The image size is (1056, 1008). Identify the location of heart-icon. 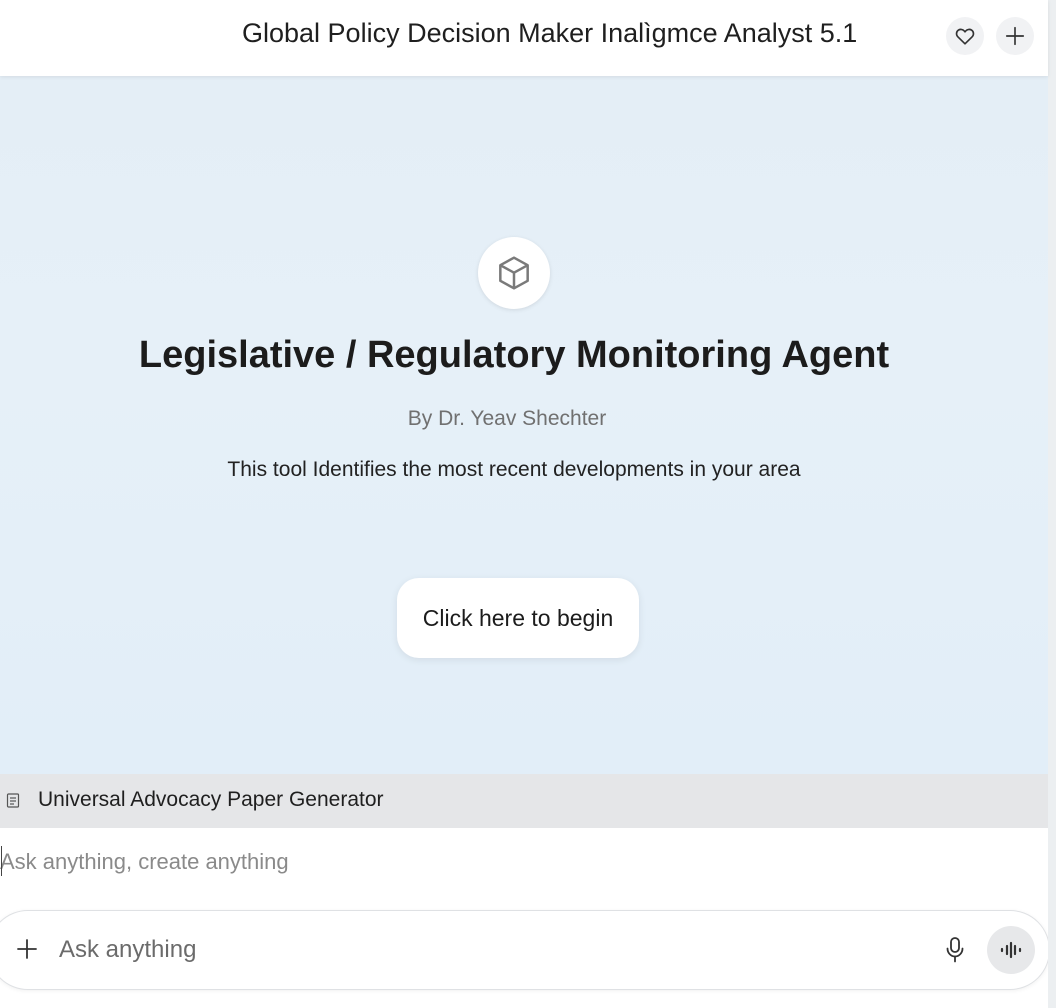
(965, 36).